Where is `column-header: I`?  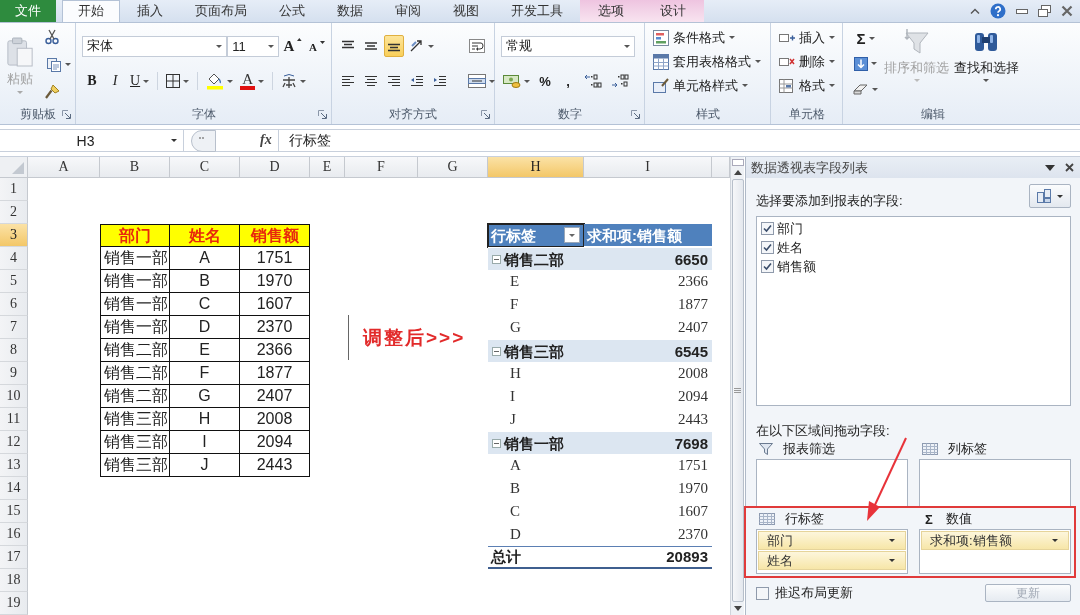
column-header: I is located at coordinates (648, 167).